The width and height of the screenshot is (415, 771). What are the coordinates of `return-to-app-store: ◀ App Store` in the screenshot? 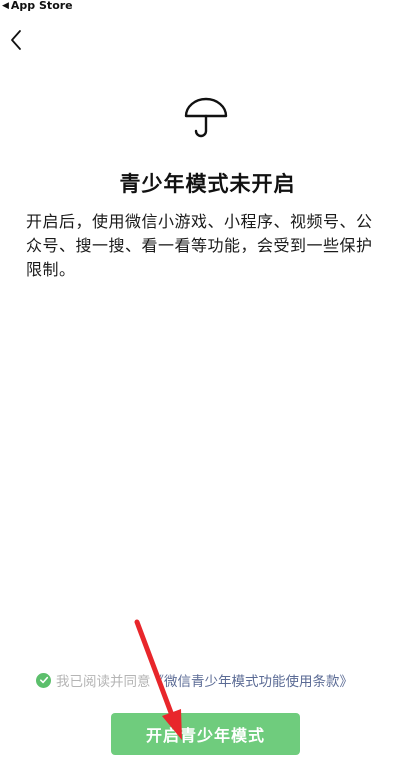 It's located at (37, 6).